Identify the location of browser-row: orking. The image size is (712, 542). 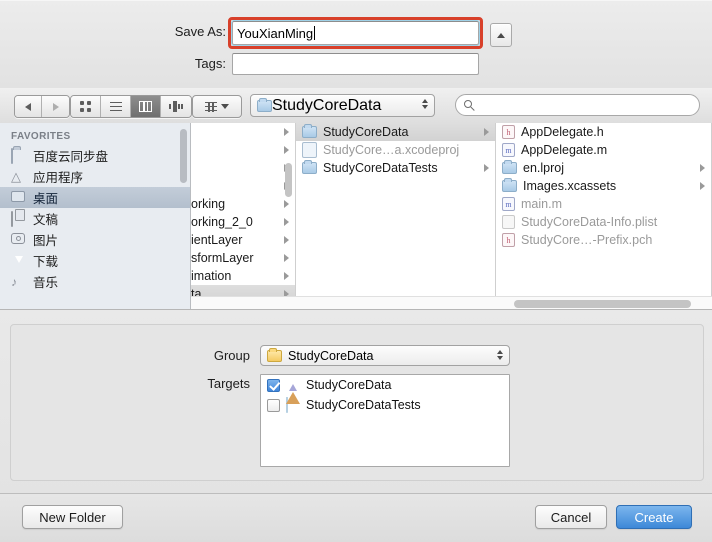
(243, 204).